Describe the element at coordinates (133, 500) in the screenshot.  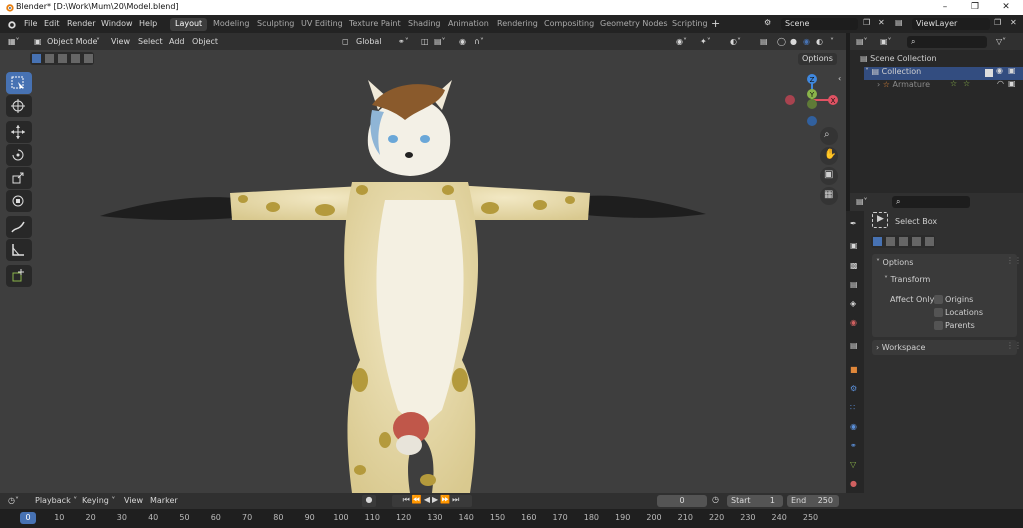
I see `timeline-menu-view: View` at that location.